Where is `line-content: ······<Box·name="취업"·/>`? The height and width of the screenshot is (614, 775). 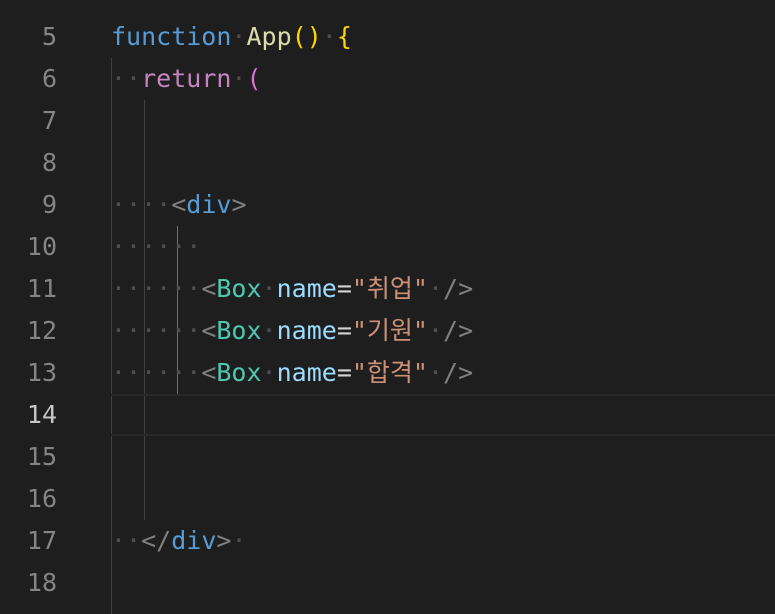 line-content: ······<Box·name="취업"·/> is located at coordinates (292, 289).